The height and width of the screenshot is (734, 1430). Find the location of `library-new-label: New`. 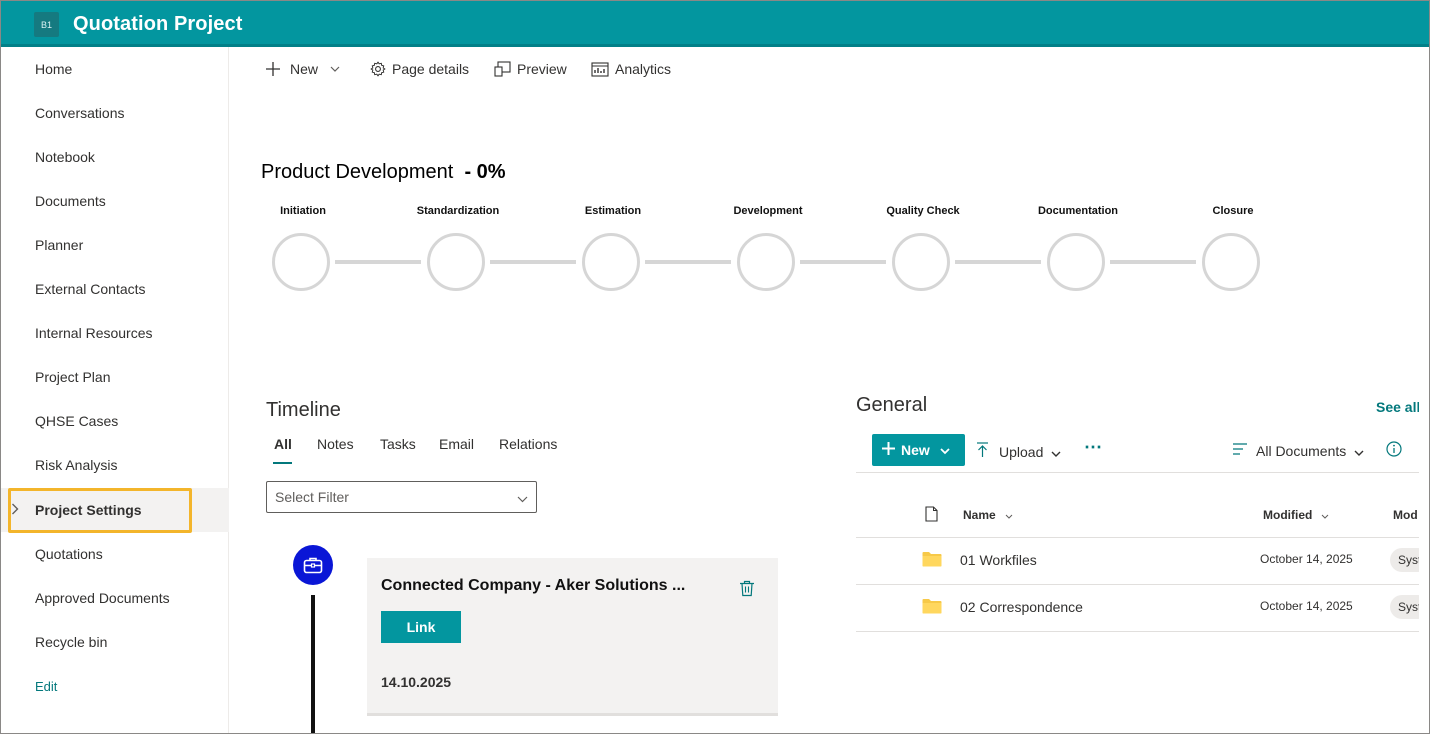

library-new-label: New is located at coordinates (915, 450).